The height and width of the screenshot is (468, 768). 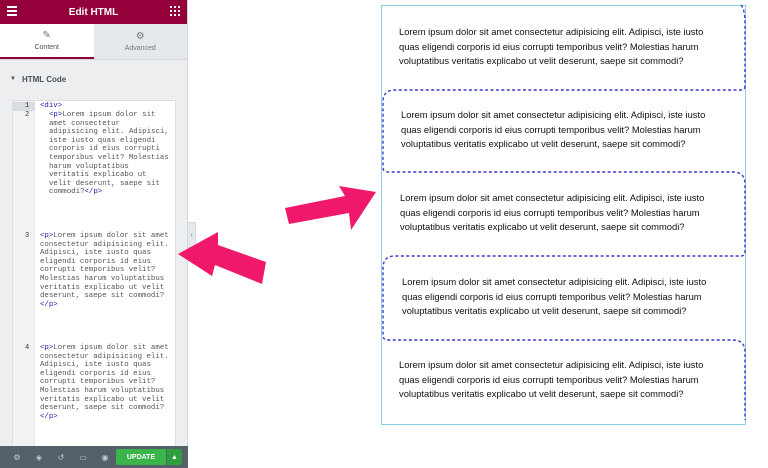 I want to click on section-title: HTML Code, so click(x=44, y=79).